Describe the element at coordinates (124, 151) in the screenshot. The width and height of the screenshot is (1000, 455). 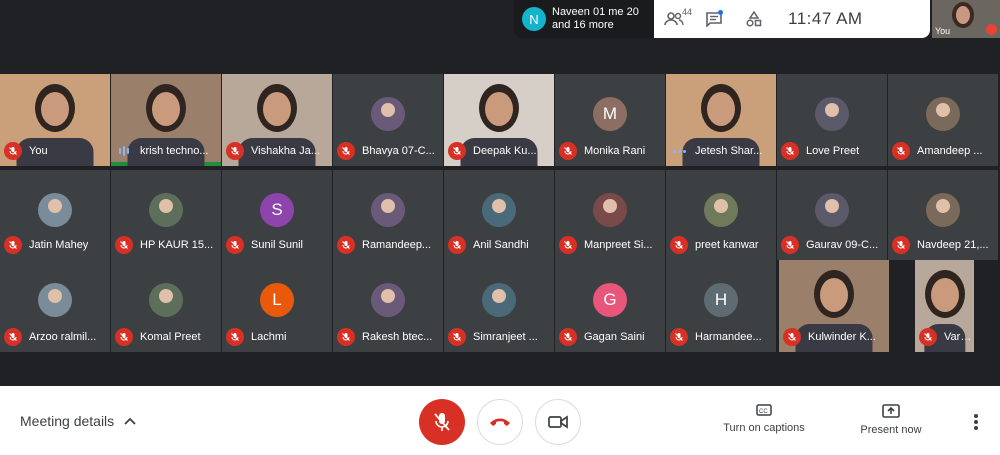
I see `speaking-indicator-icon` at that location.